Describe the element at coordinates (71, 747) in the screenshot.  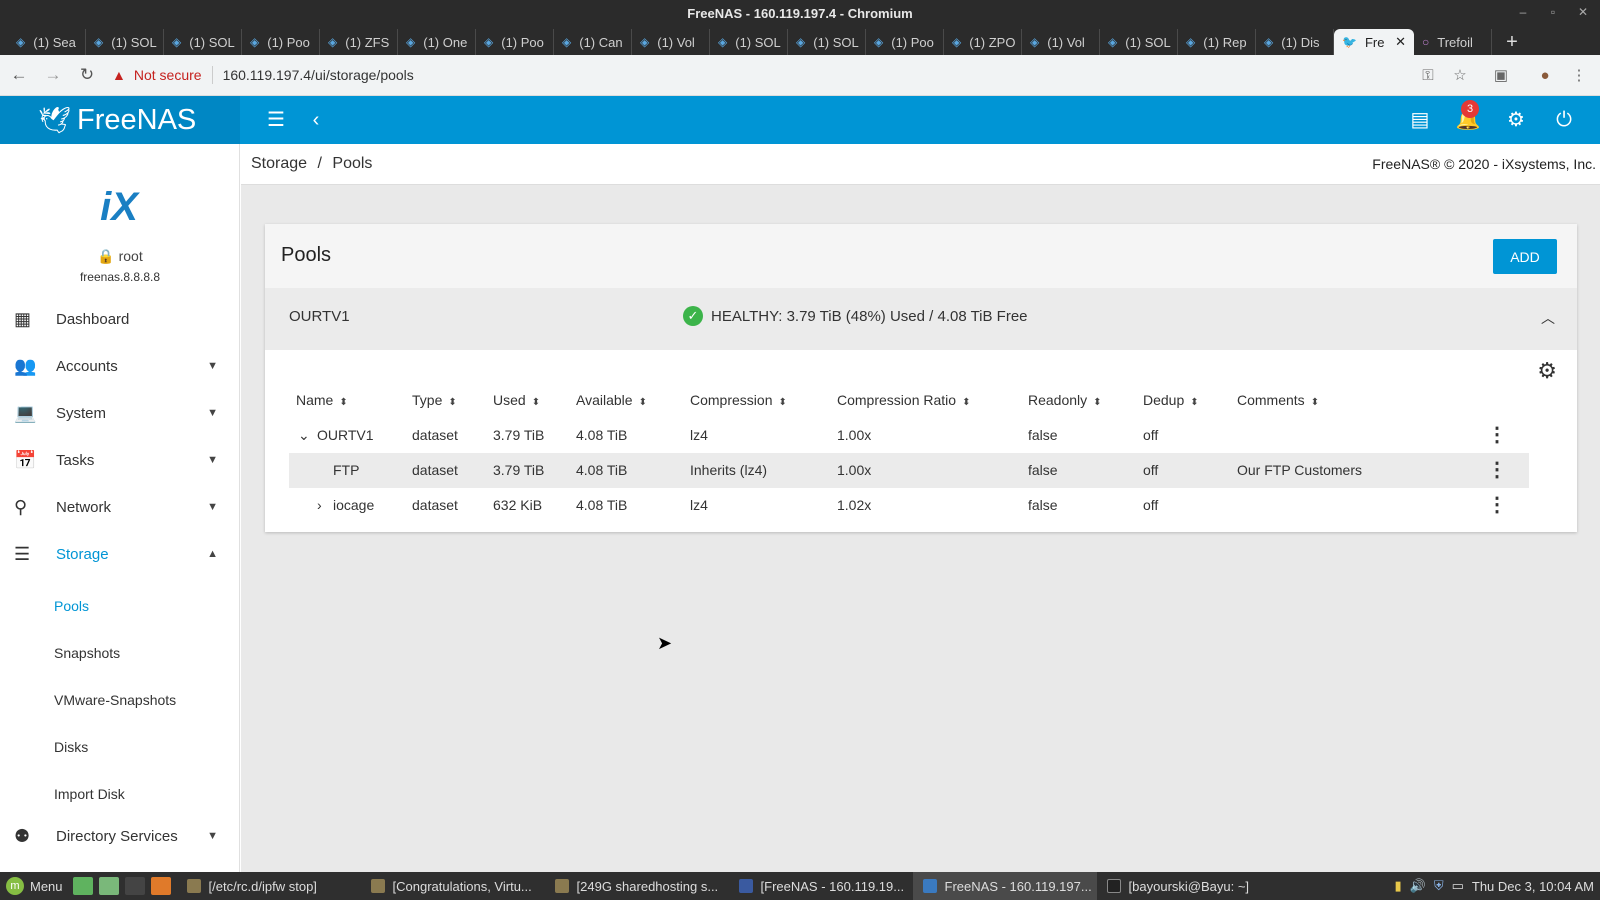
I see `sidebar-subitem-disks: Disks` at that location.